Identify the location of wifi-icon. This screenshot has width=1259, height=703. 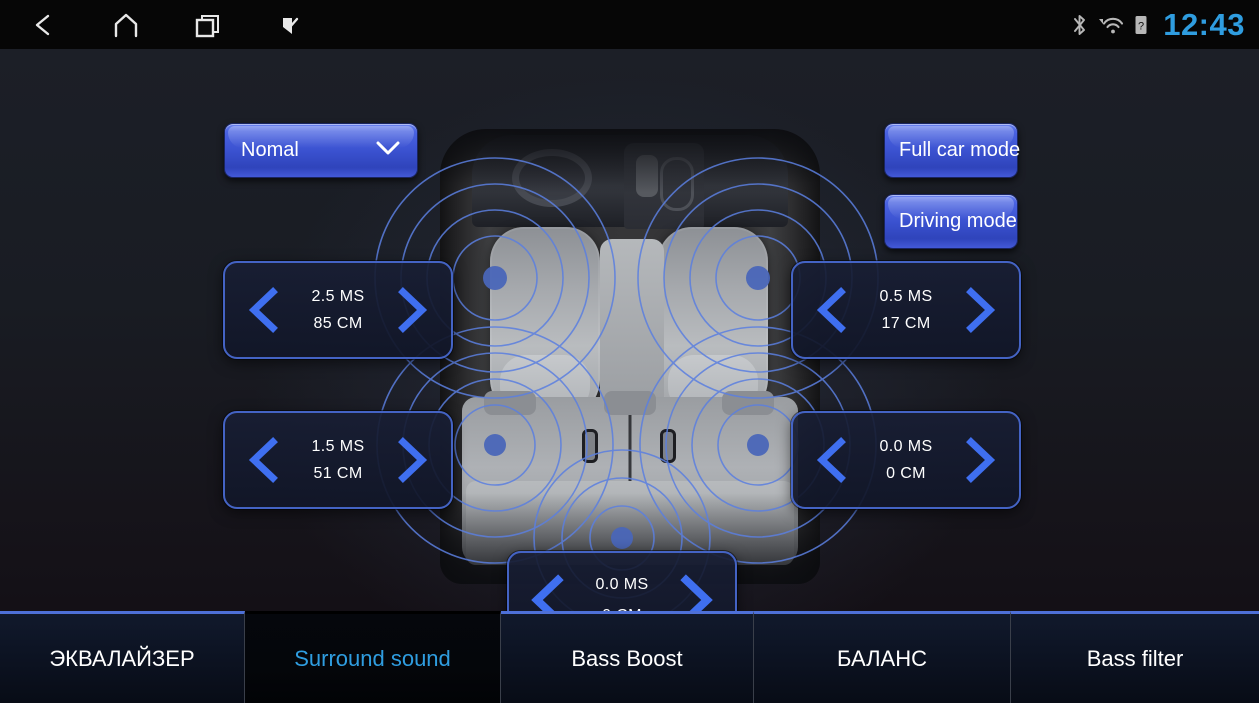
(1111, 25).